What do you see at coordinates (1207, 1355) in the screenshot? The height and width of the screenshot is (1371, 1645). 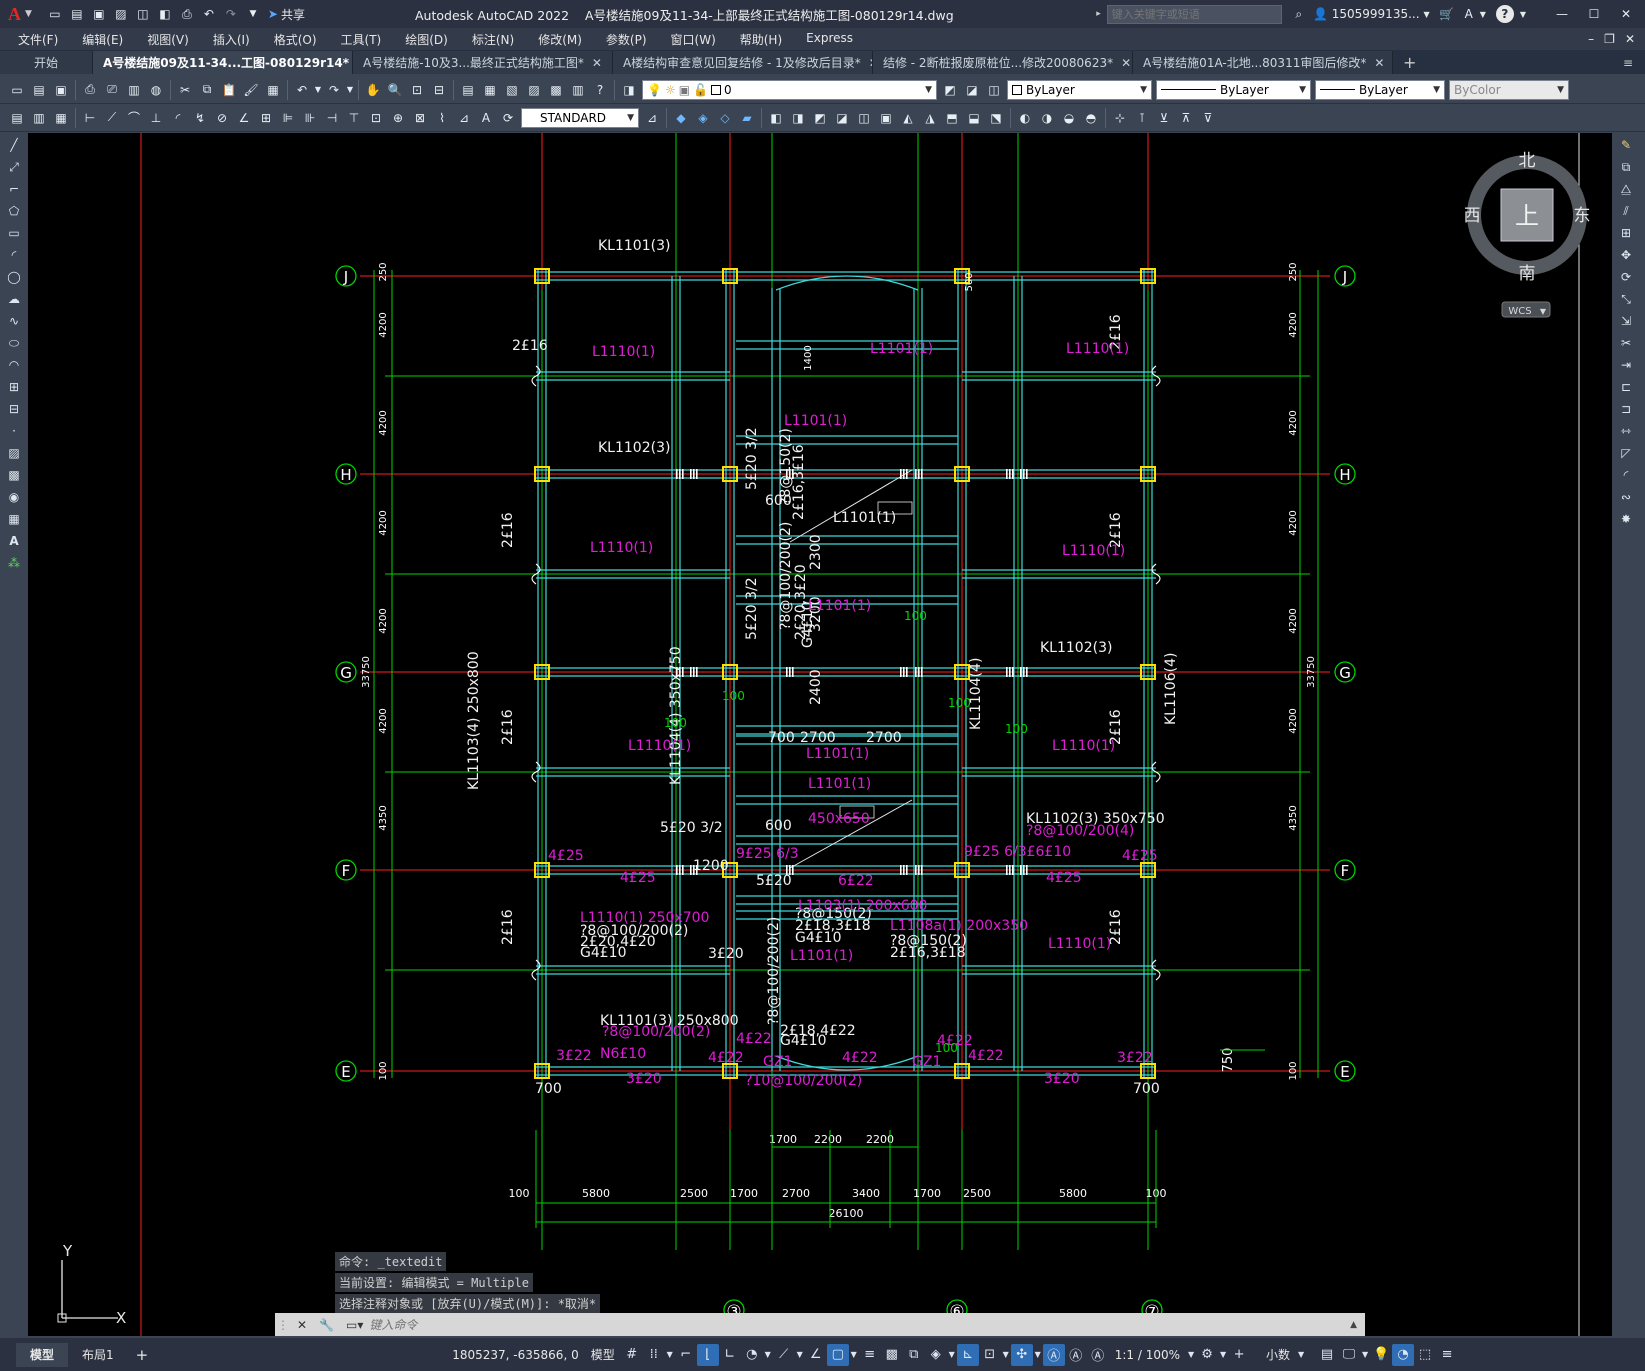 I see `workspace-icon: ⚙` at bounding box center [1207, 1355].